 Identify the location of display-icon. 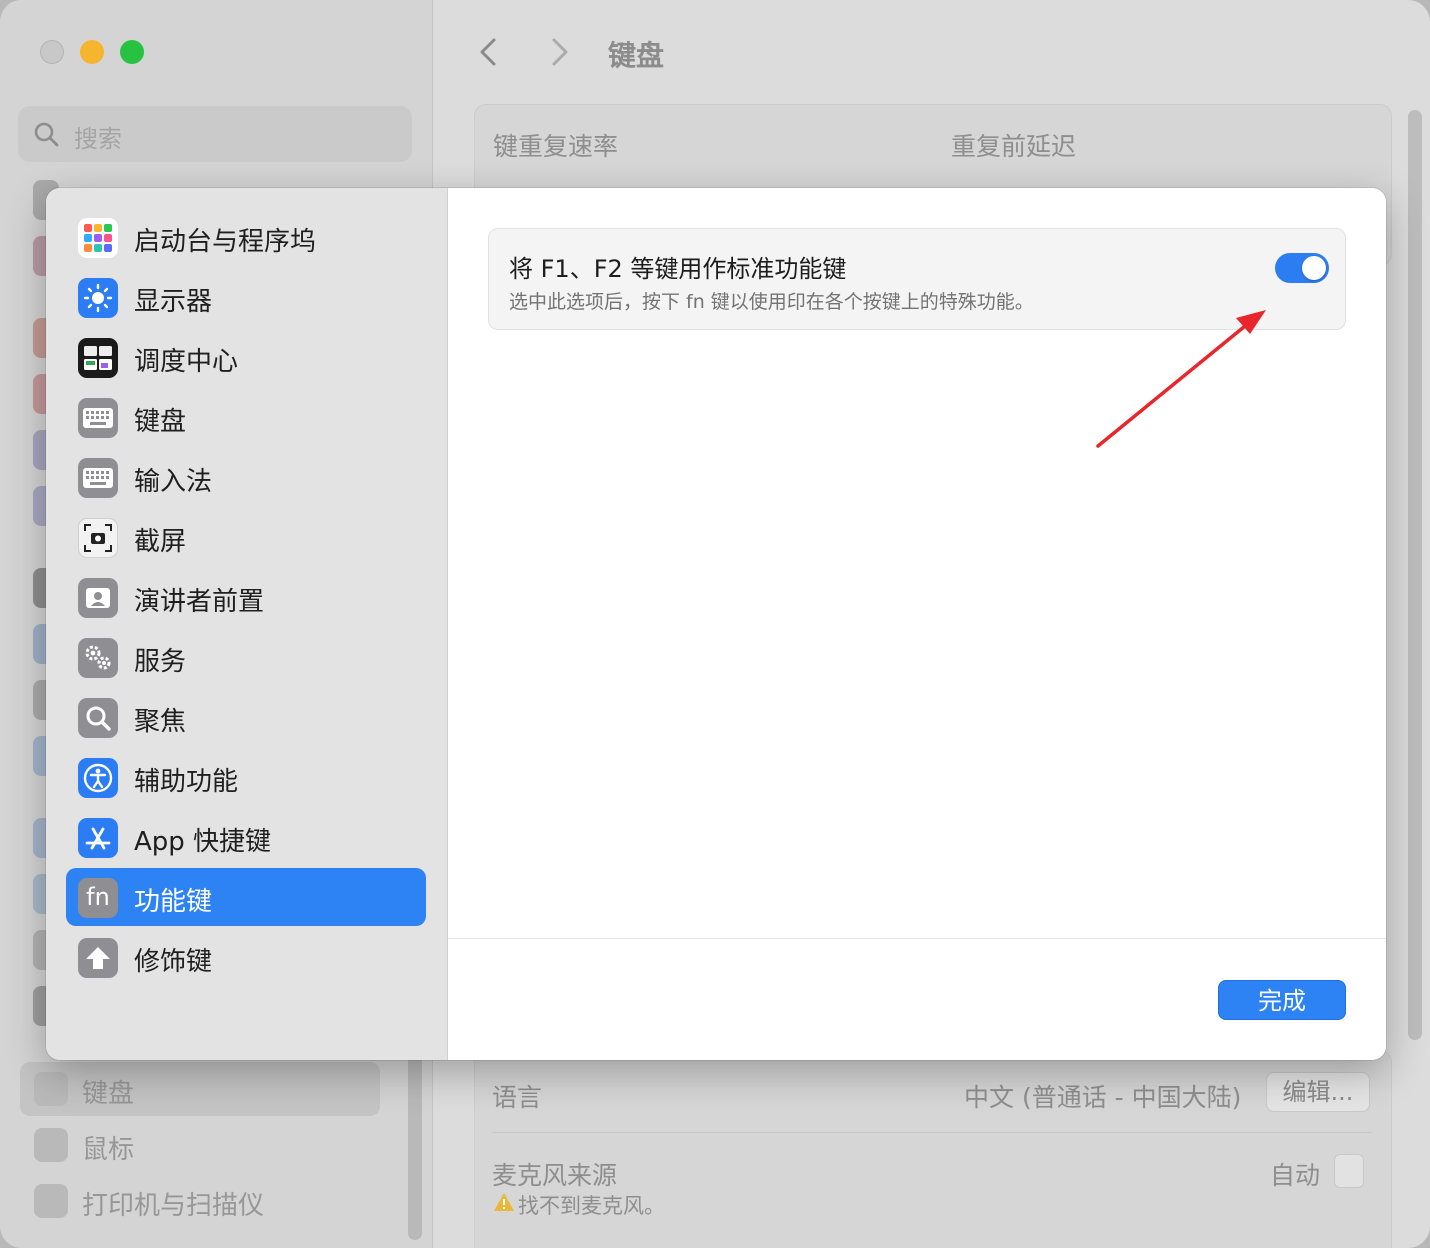
(98, 298).